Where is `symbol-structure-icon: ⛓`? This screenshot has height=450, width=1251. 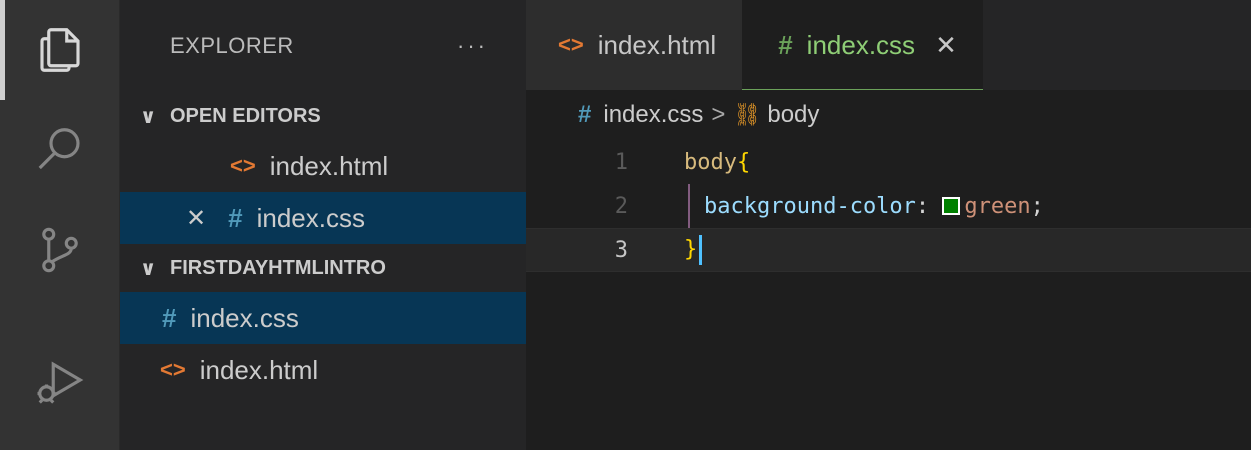 symbol-structure-icon: ⛓ is located at coordinates (747, 114).